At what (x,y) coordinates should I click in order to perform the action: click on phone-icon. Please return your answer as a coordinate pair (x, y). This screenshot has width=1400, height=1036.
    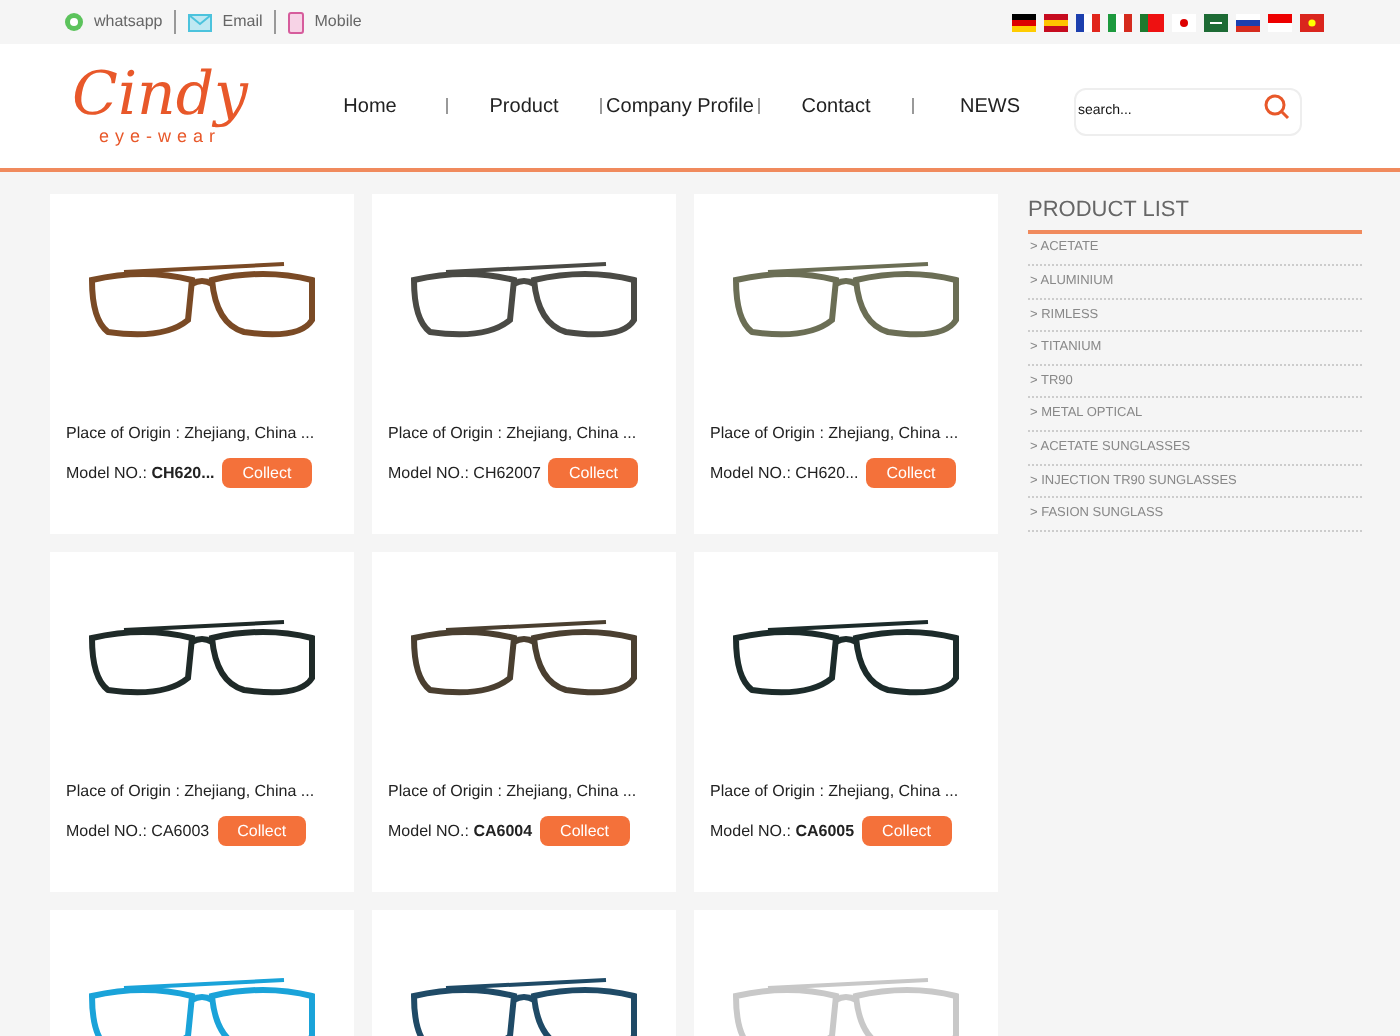
    Looking at the image, I should click on (296, 22).